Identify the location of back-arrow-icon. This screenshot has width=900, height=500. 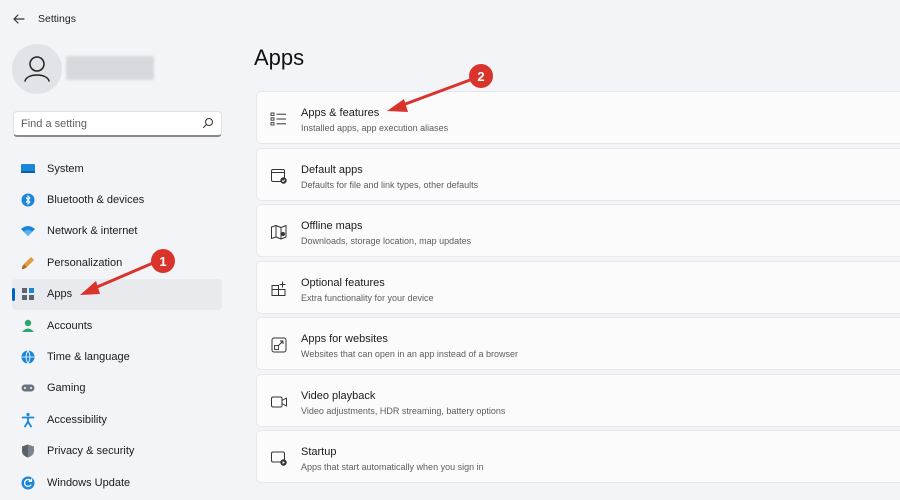
(19, 19).